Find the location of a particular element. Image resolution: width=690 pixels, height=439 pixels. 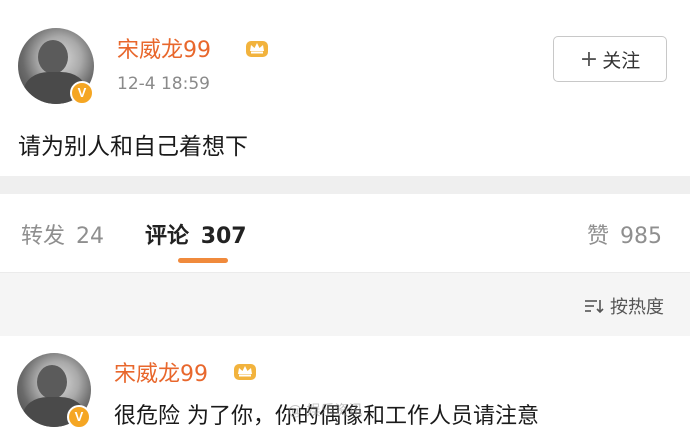

post-timestamp: 12-4 18:59 is located at coordinates (163, 84).